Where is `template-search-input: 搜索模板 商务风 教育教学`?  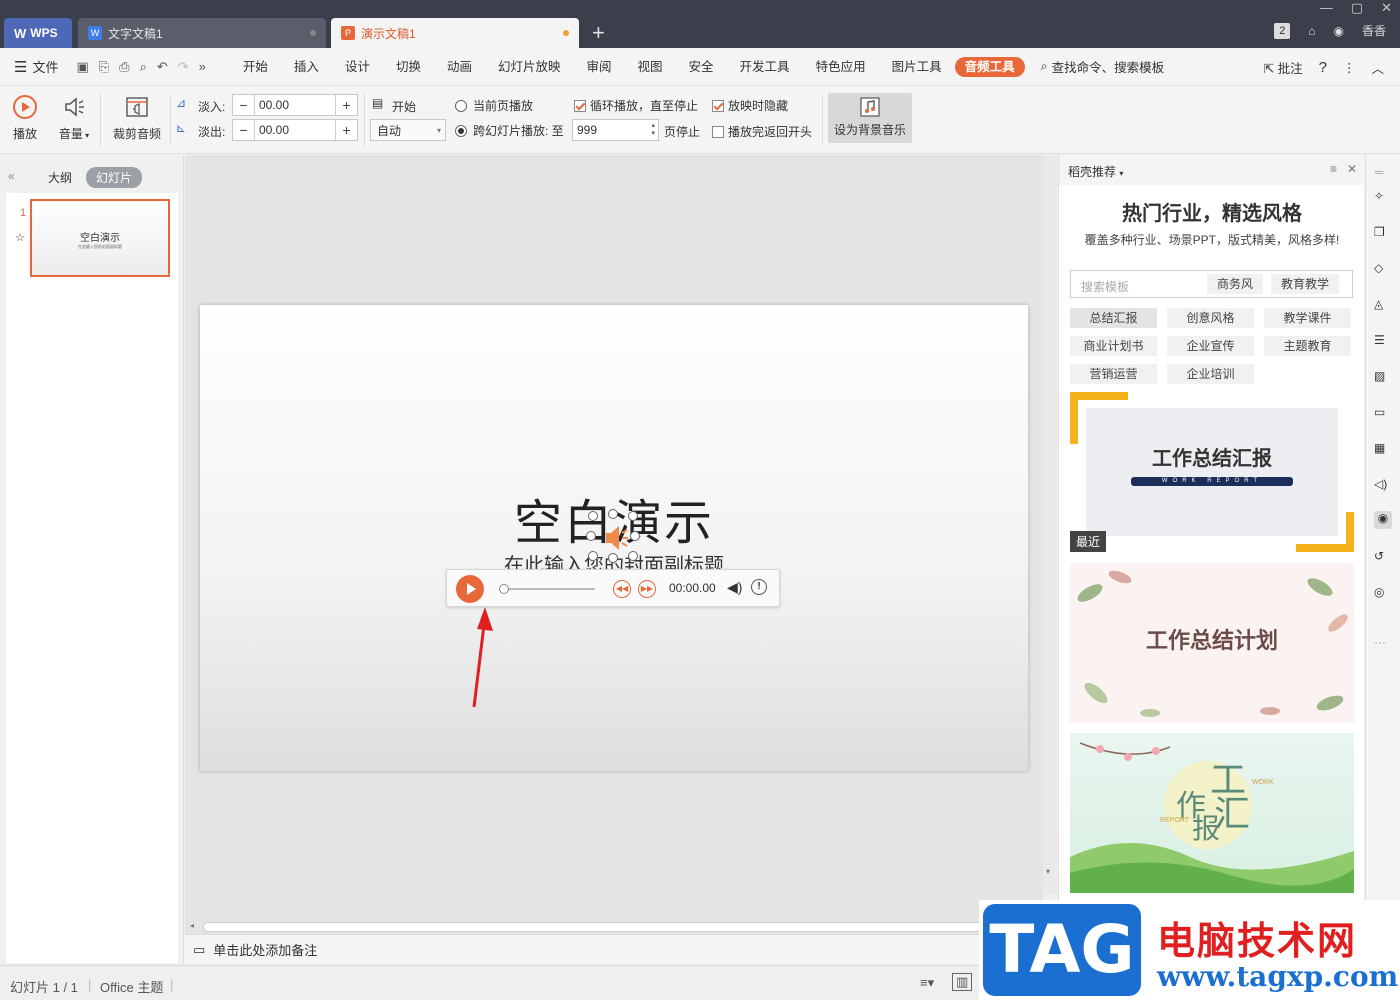 template-search-input: 搜索模板 商务风 教育教学 is located at coordinates (1211, 284).